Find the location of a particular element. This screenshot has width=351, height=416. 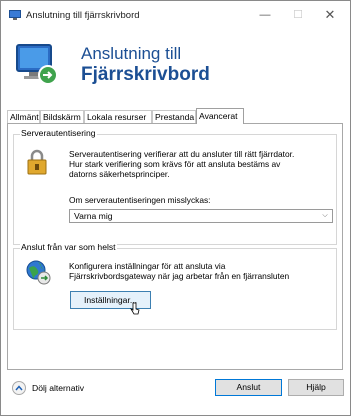

gateway-globe-icon is located at coordinates (38, 272).